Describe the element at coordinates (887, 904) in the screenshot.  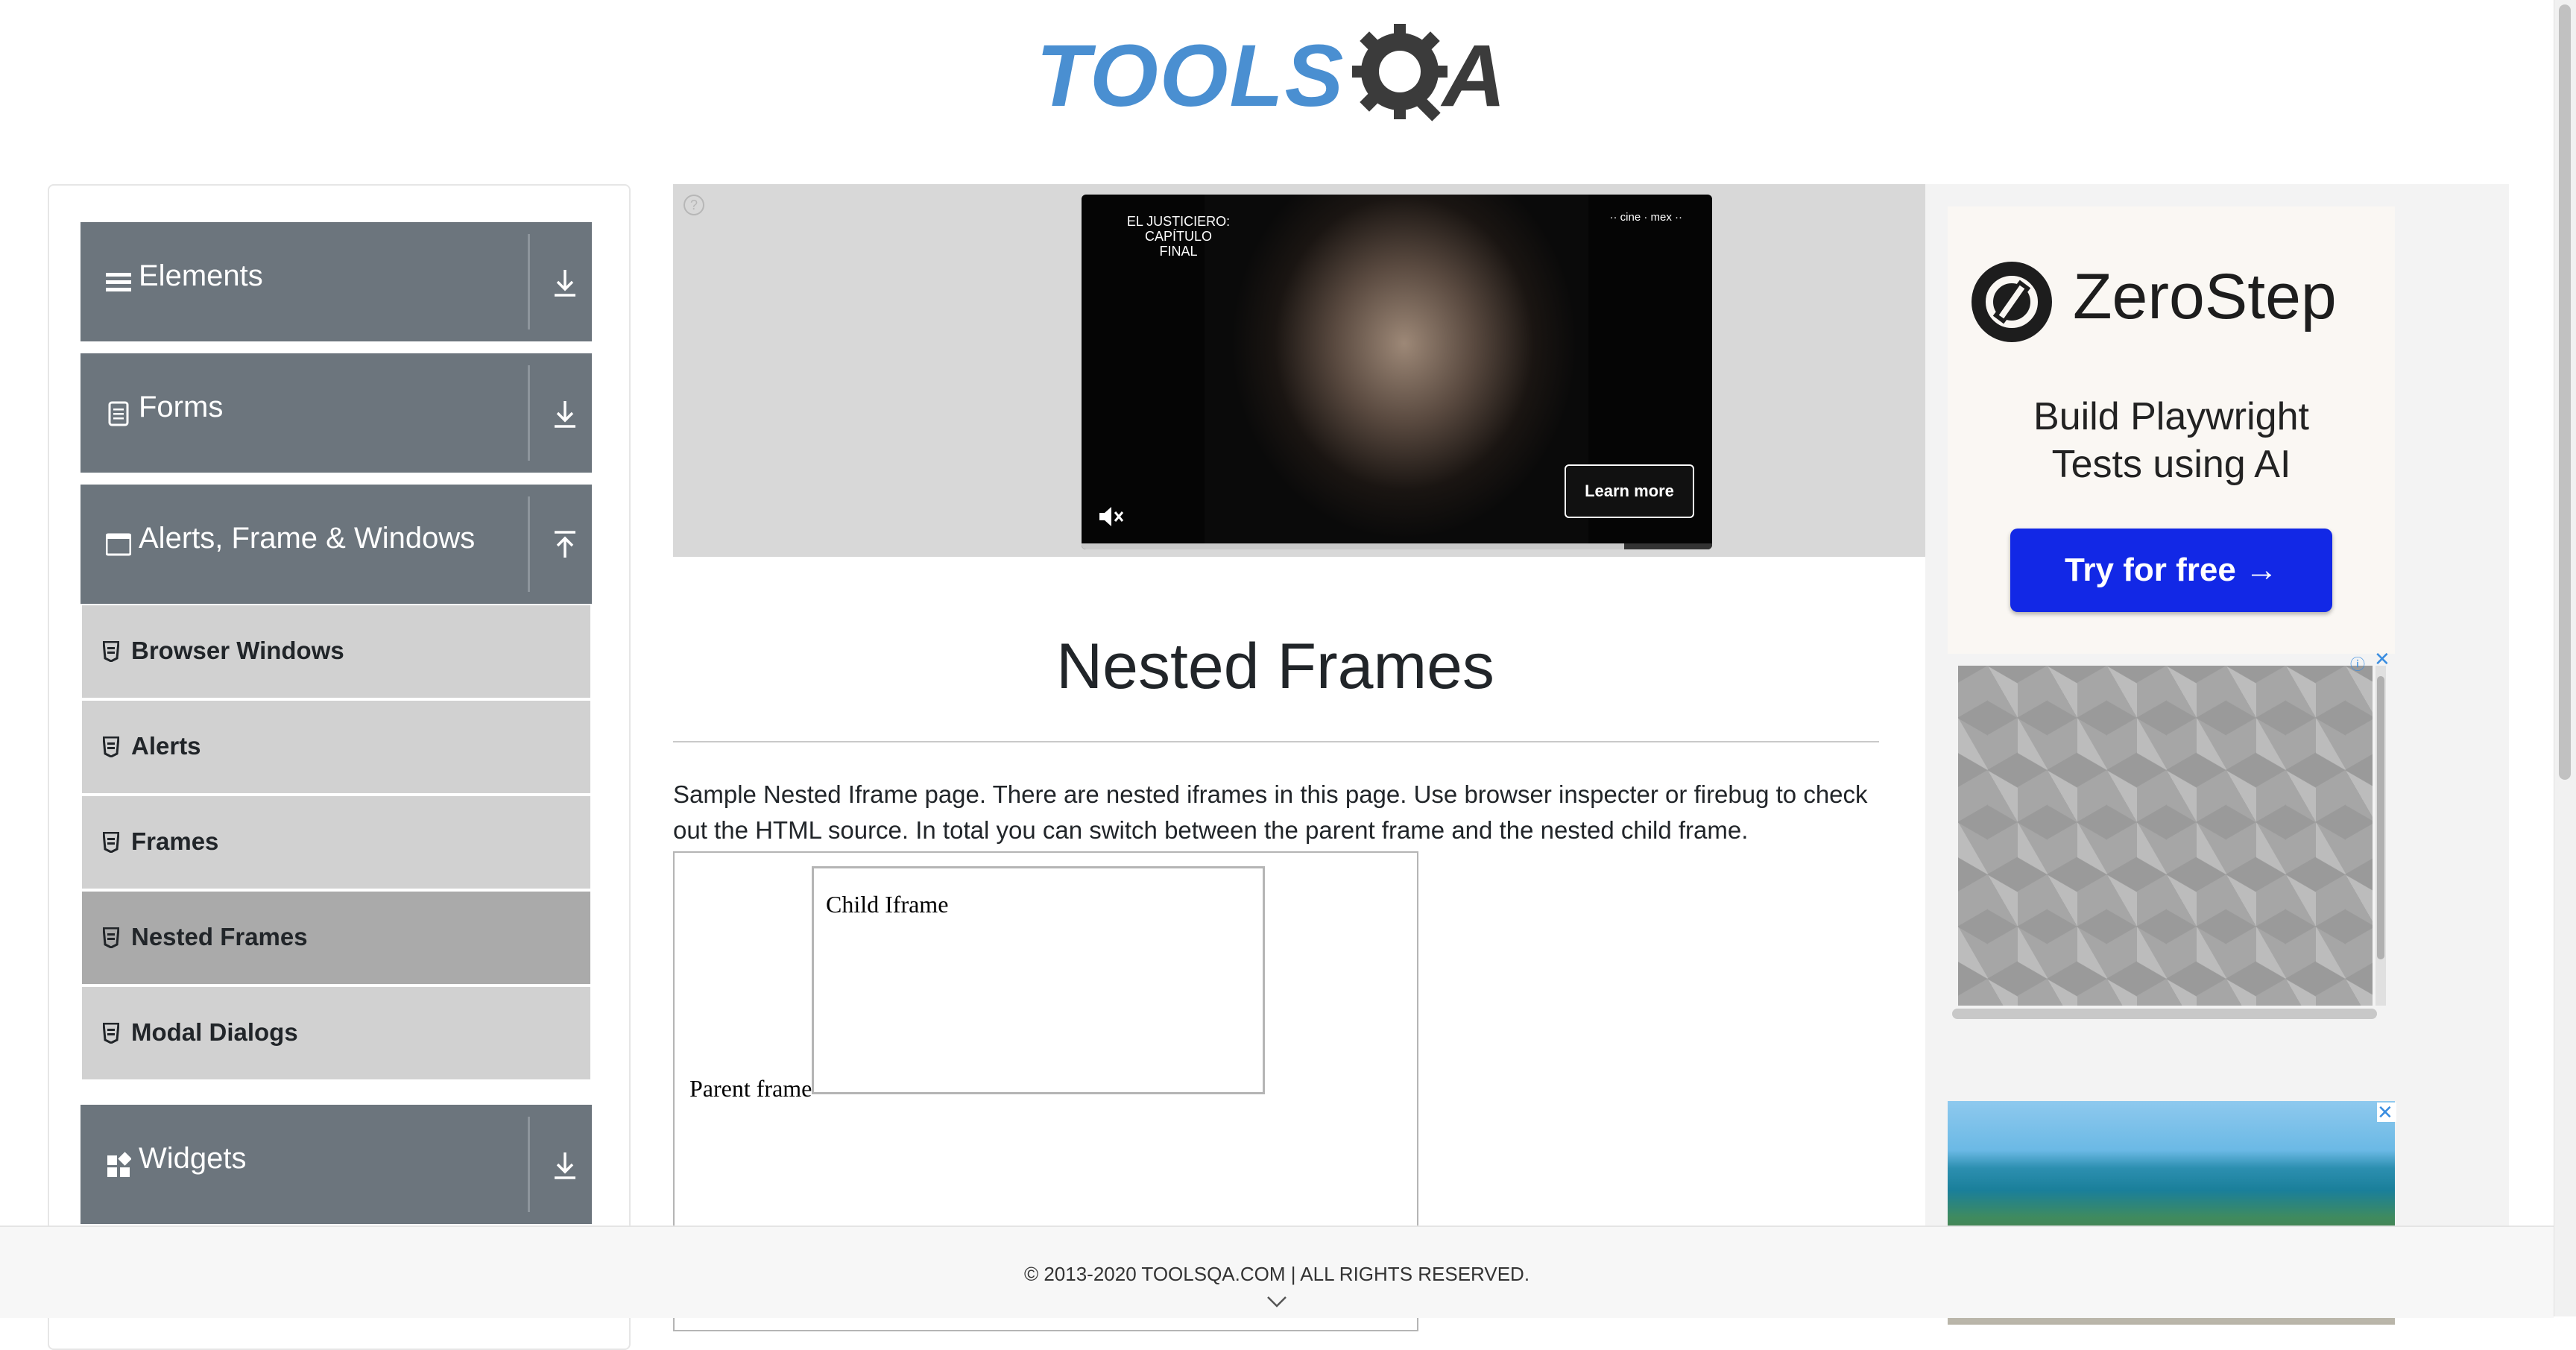
I see `child-frame-label: Child Iframe` at that location.